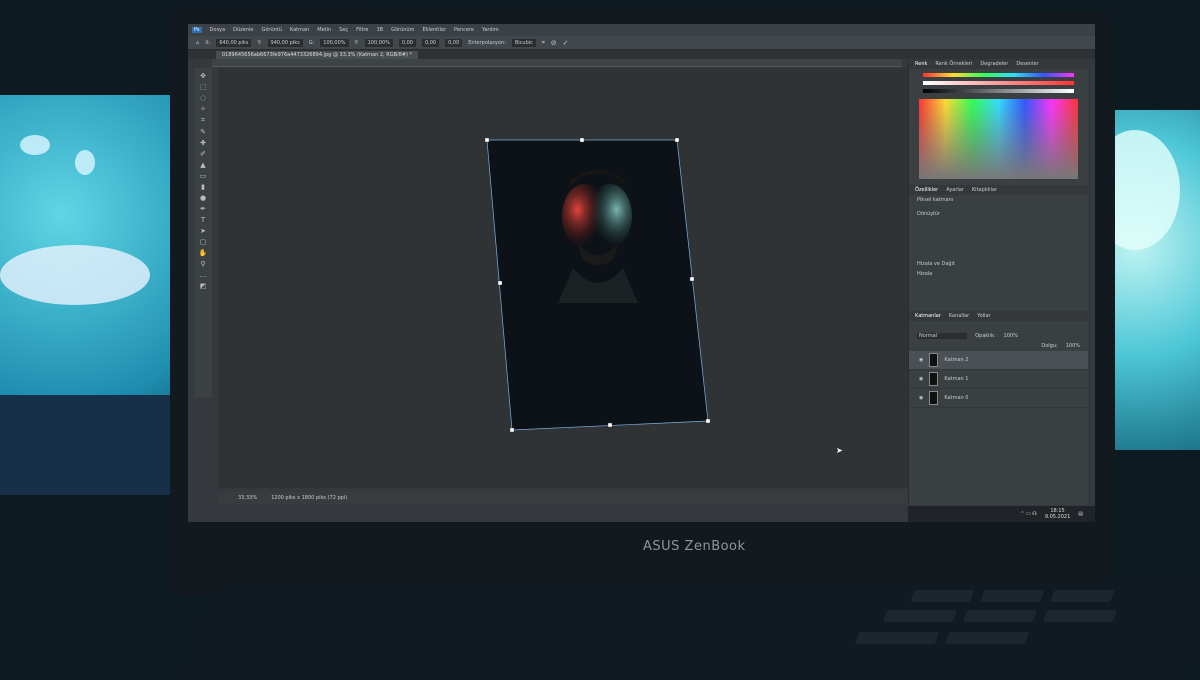 The image size is (1200, 680). I want to click on menu-sec: Seç, so click(343, 30).